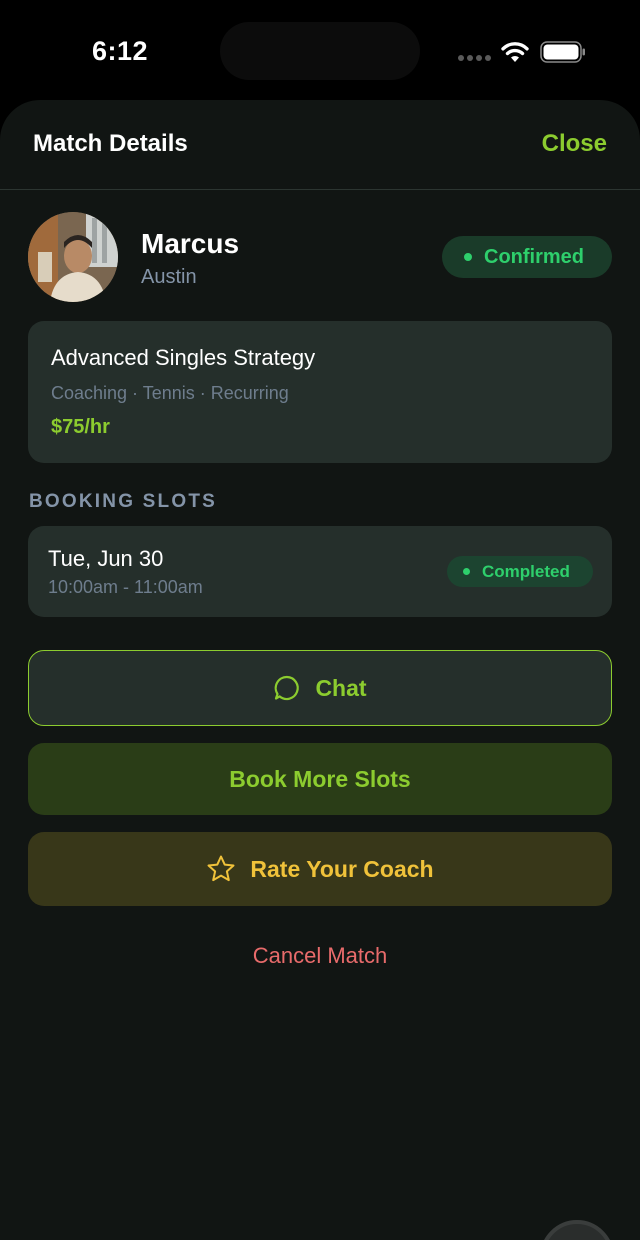 The height and width of the screenshot is (1240, 640). I want to click on coach-name: Marcus, so click(190, 243).